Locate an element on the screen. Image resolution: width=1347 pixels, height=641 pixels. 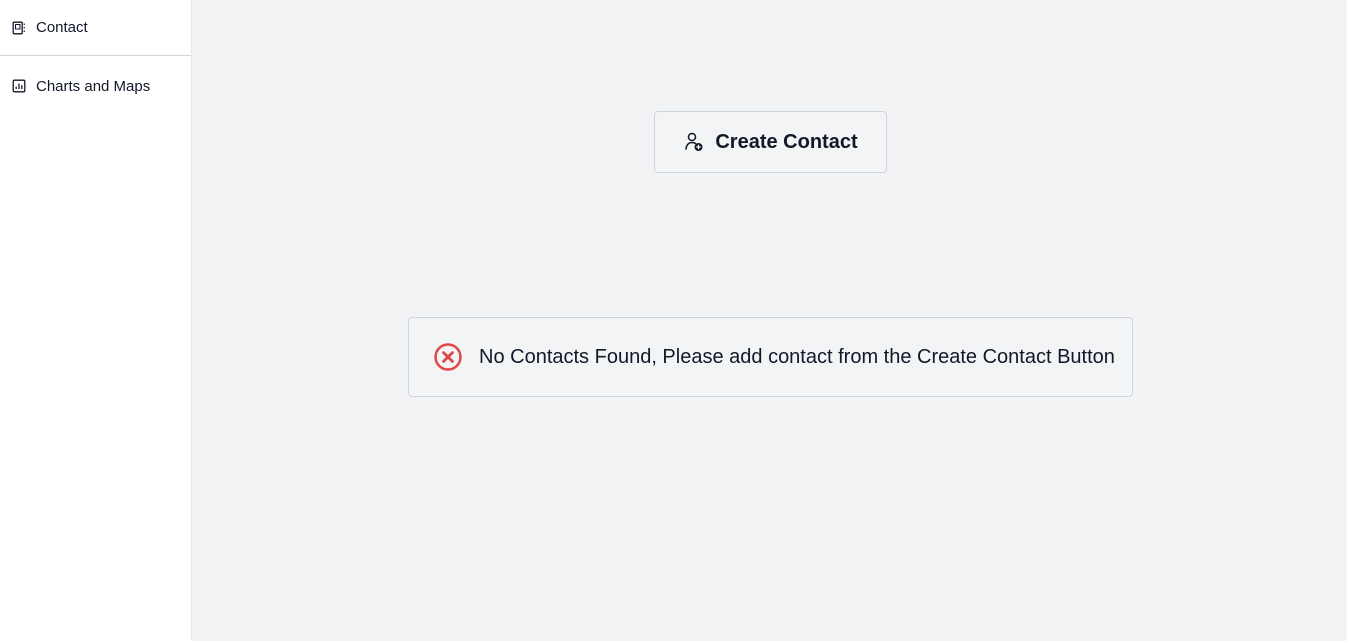
sidebar-item-charts-and-maps: Charts and Maps is located at coordinates (95, 86).